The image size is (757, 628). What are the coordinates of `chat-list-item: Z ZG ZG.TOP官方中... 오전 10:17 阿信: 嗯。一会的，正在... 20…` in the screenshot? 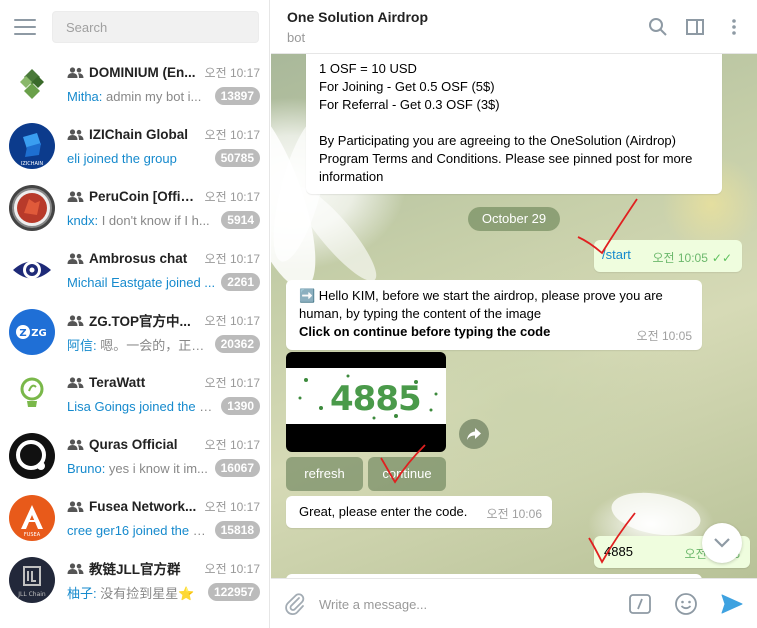 It's located at (134, 333).